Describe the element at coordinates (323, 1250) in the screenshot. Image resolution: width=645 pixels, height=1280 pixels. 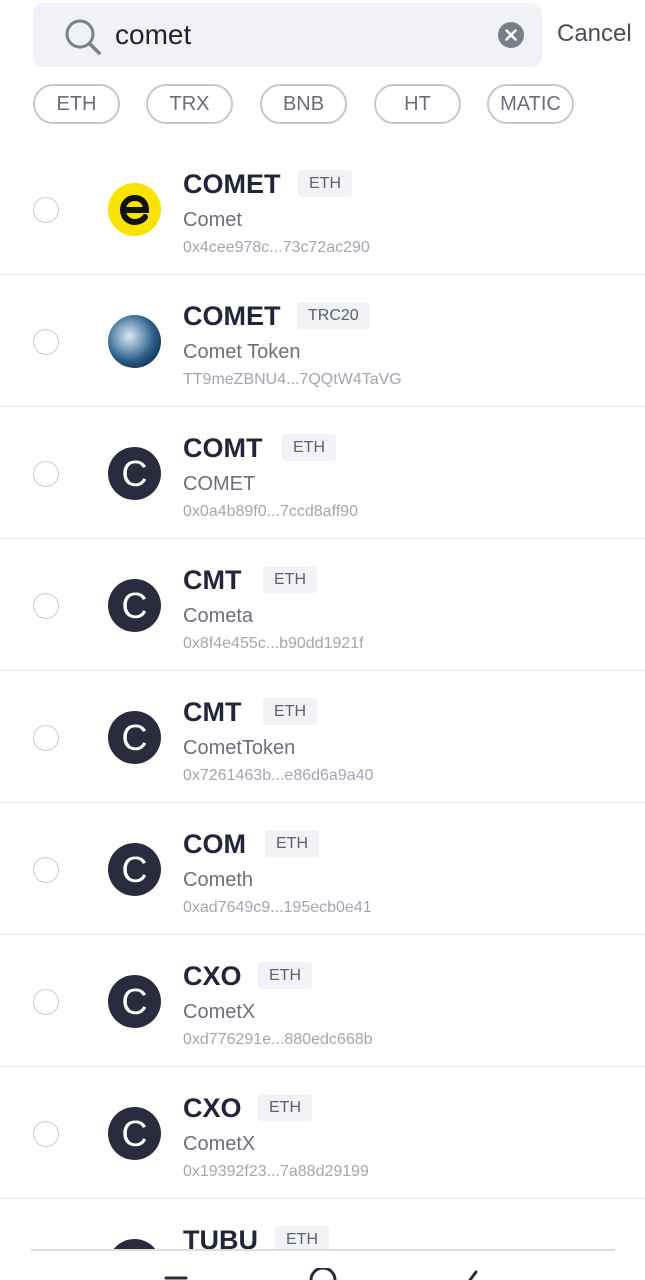
I see `bottom-divider` at that location.